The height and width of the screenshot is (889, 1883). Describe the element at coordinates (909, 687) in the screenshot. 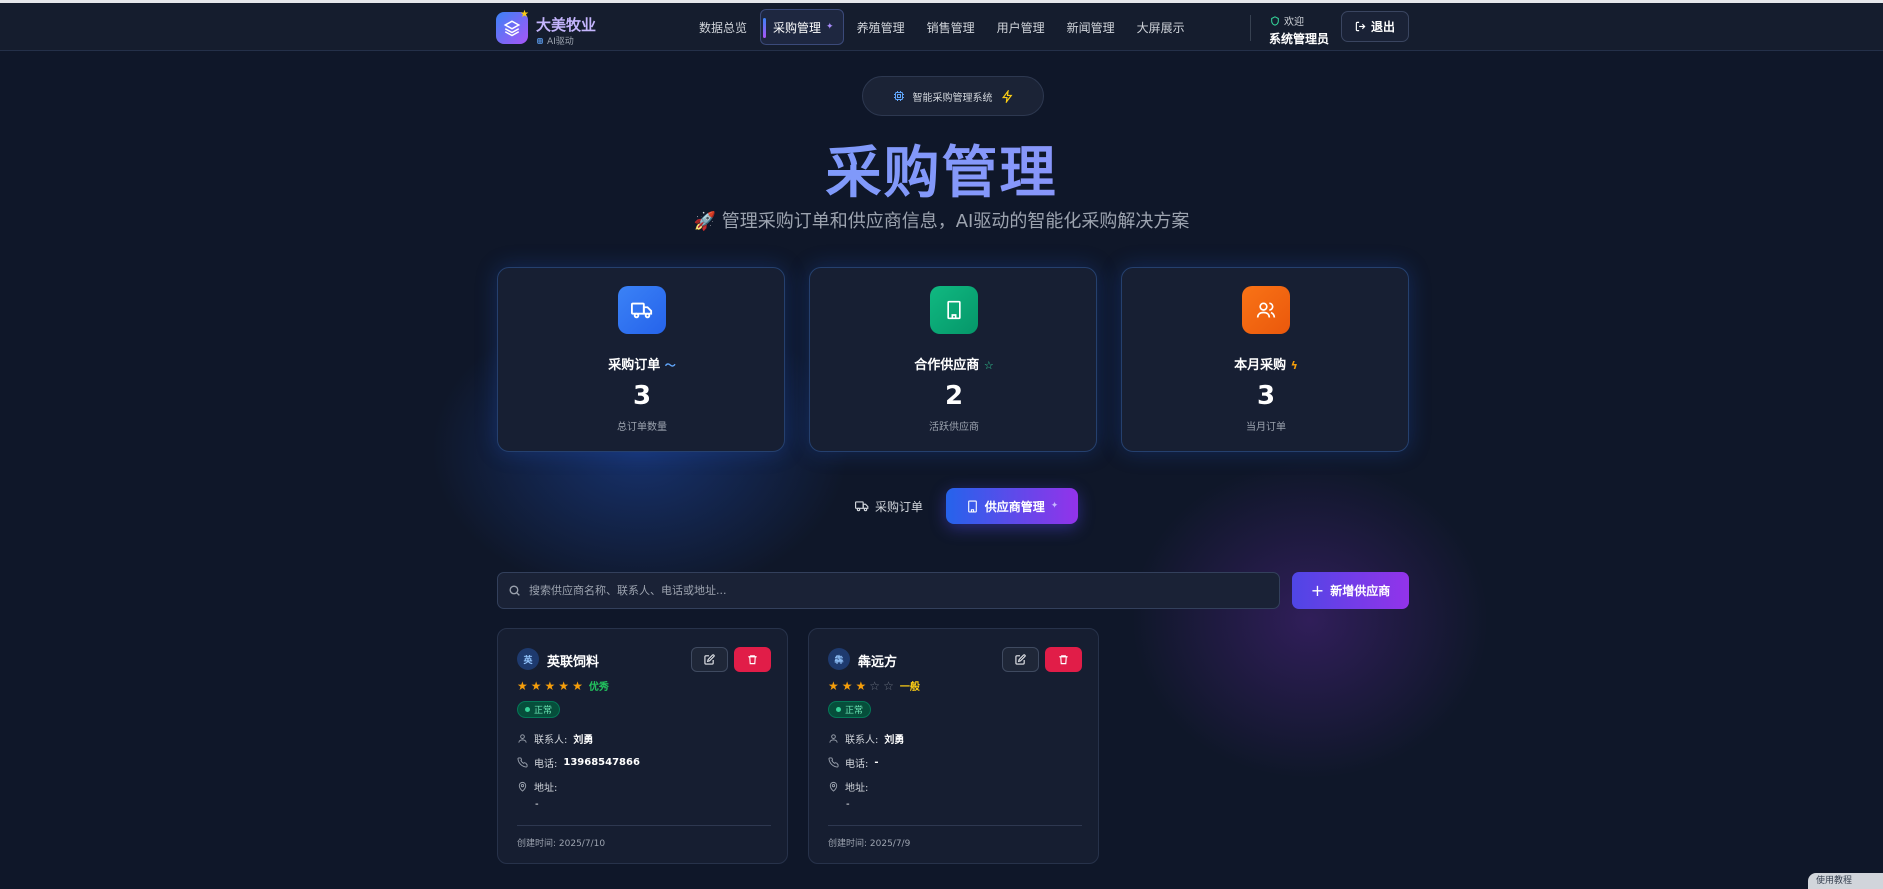

I see `rating-text: 一般` at that location.